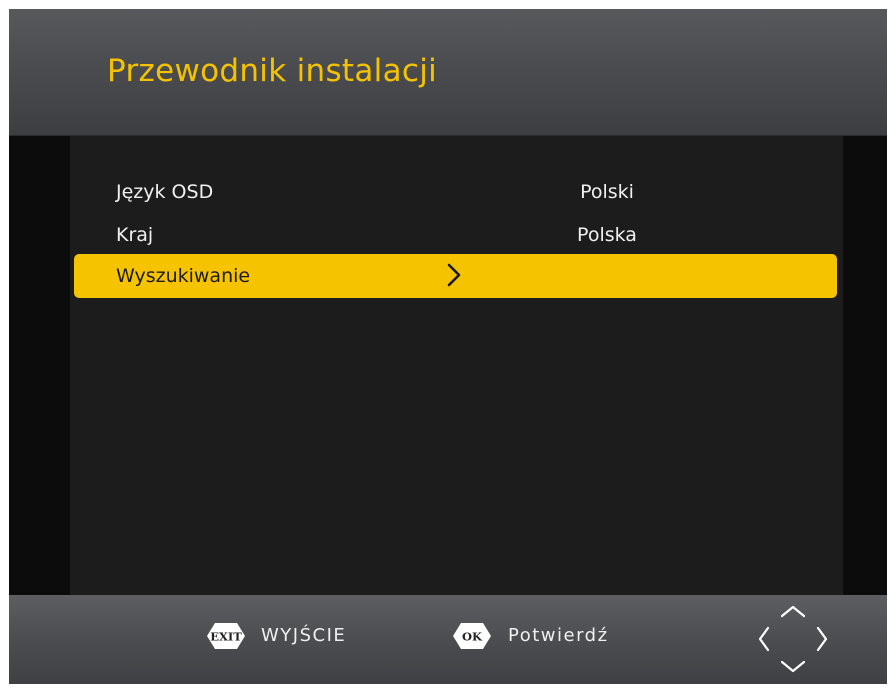 The image size is (893, 695). I want to click on exit-key-text: EXIT, so click(226, 637).